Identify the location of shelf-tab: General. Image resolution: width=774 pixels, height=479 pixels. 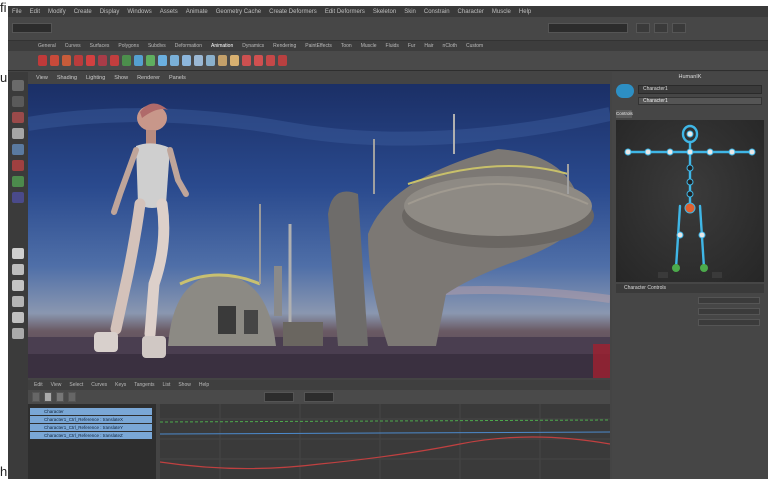
(47, 46).